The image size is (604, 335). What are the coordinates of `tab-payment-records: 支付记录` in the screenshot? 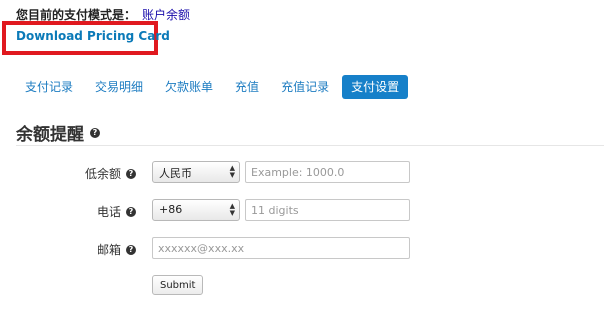 It's located at (49, 87).